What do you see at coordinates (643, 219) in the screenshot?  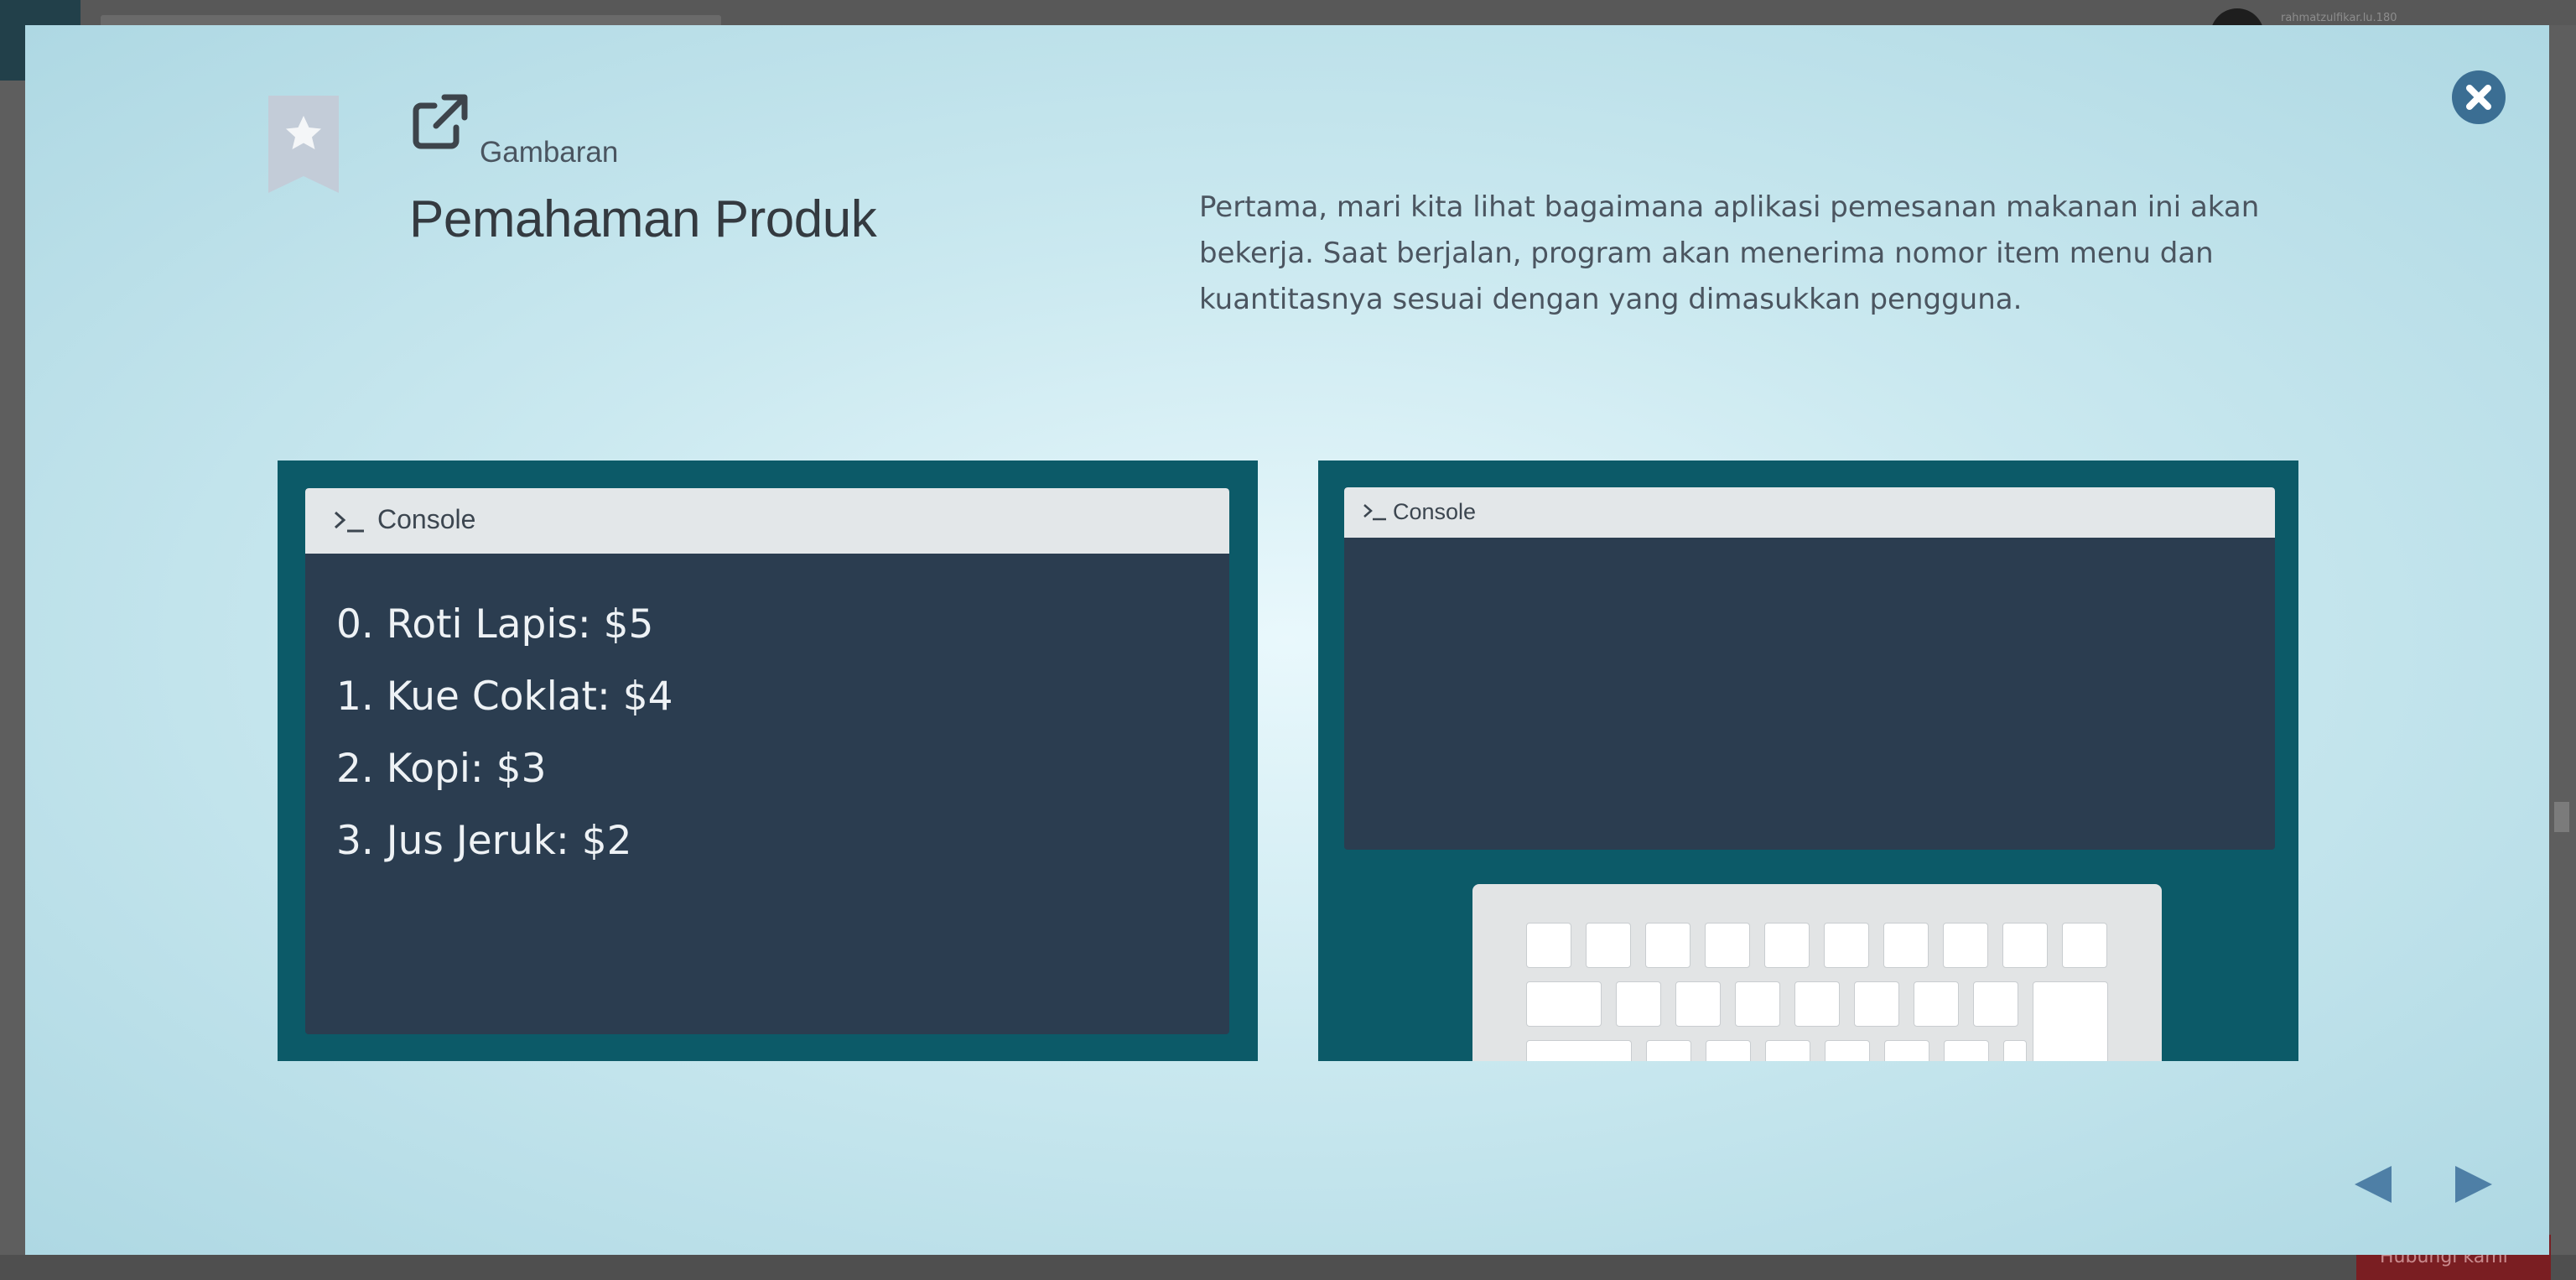 I see `page-title: Pemahaman Produk` at bounding box center [643, 219].